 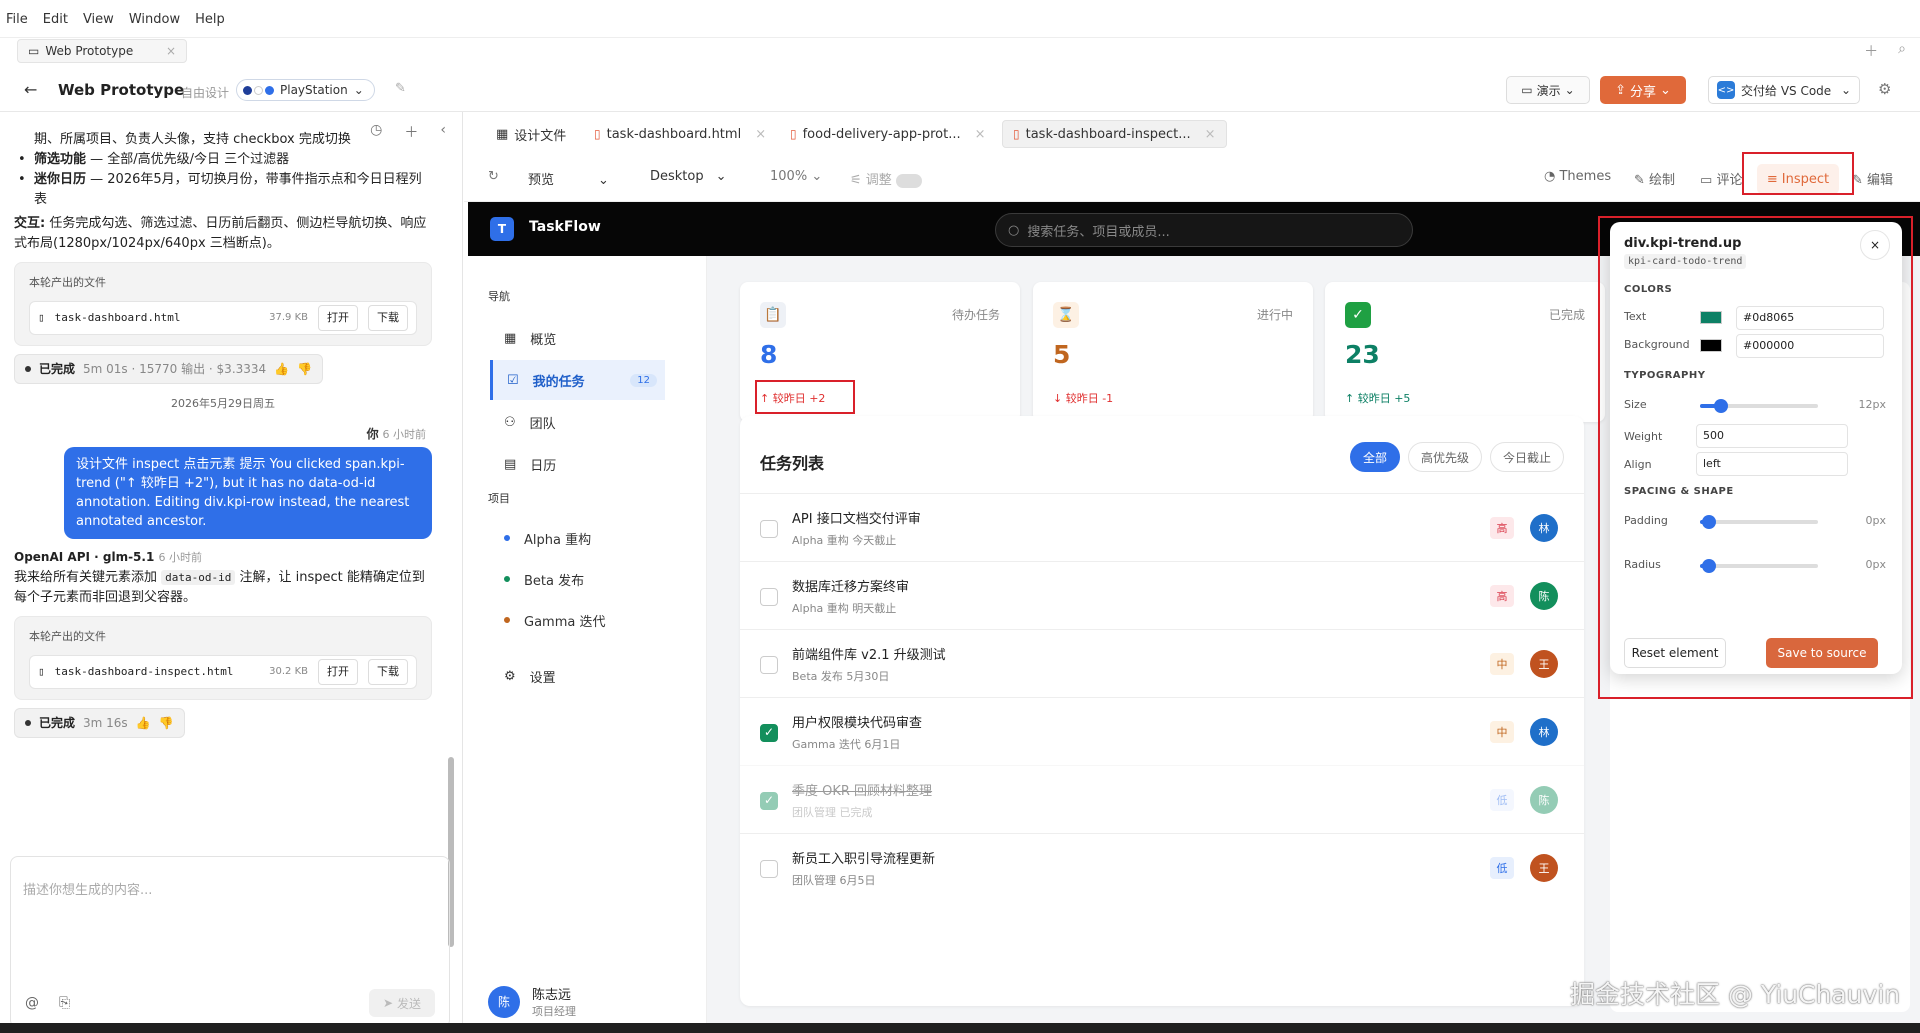 I want to click on kpi-card-in-progress: ⌛ 进行中 5 ↓ 较昨日 -1, so click(x=1173, y=352).